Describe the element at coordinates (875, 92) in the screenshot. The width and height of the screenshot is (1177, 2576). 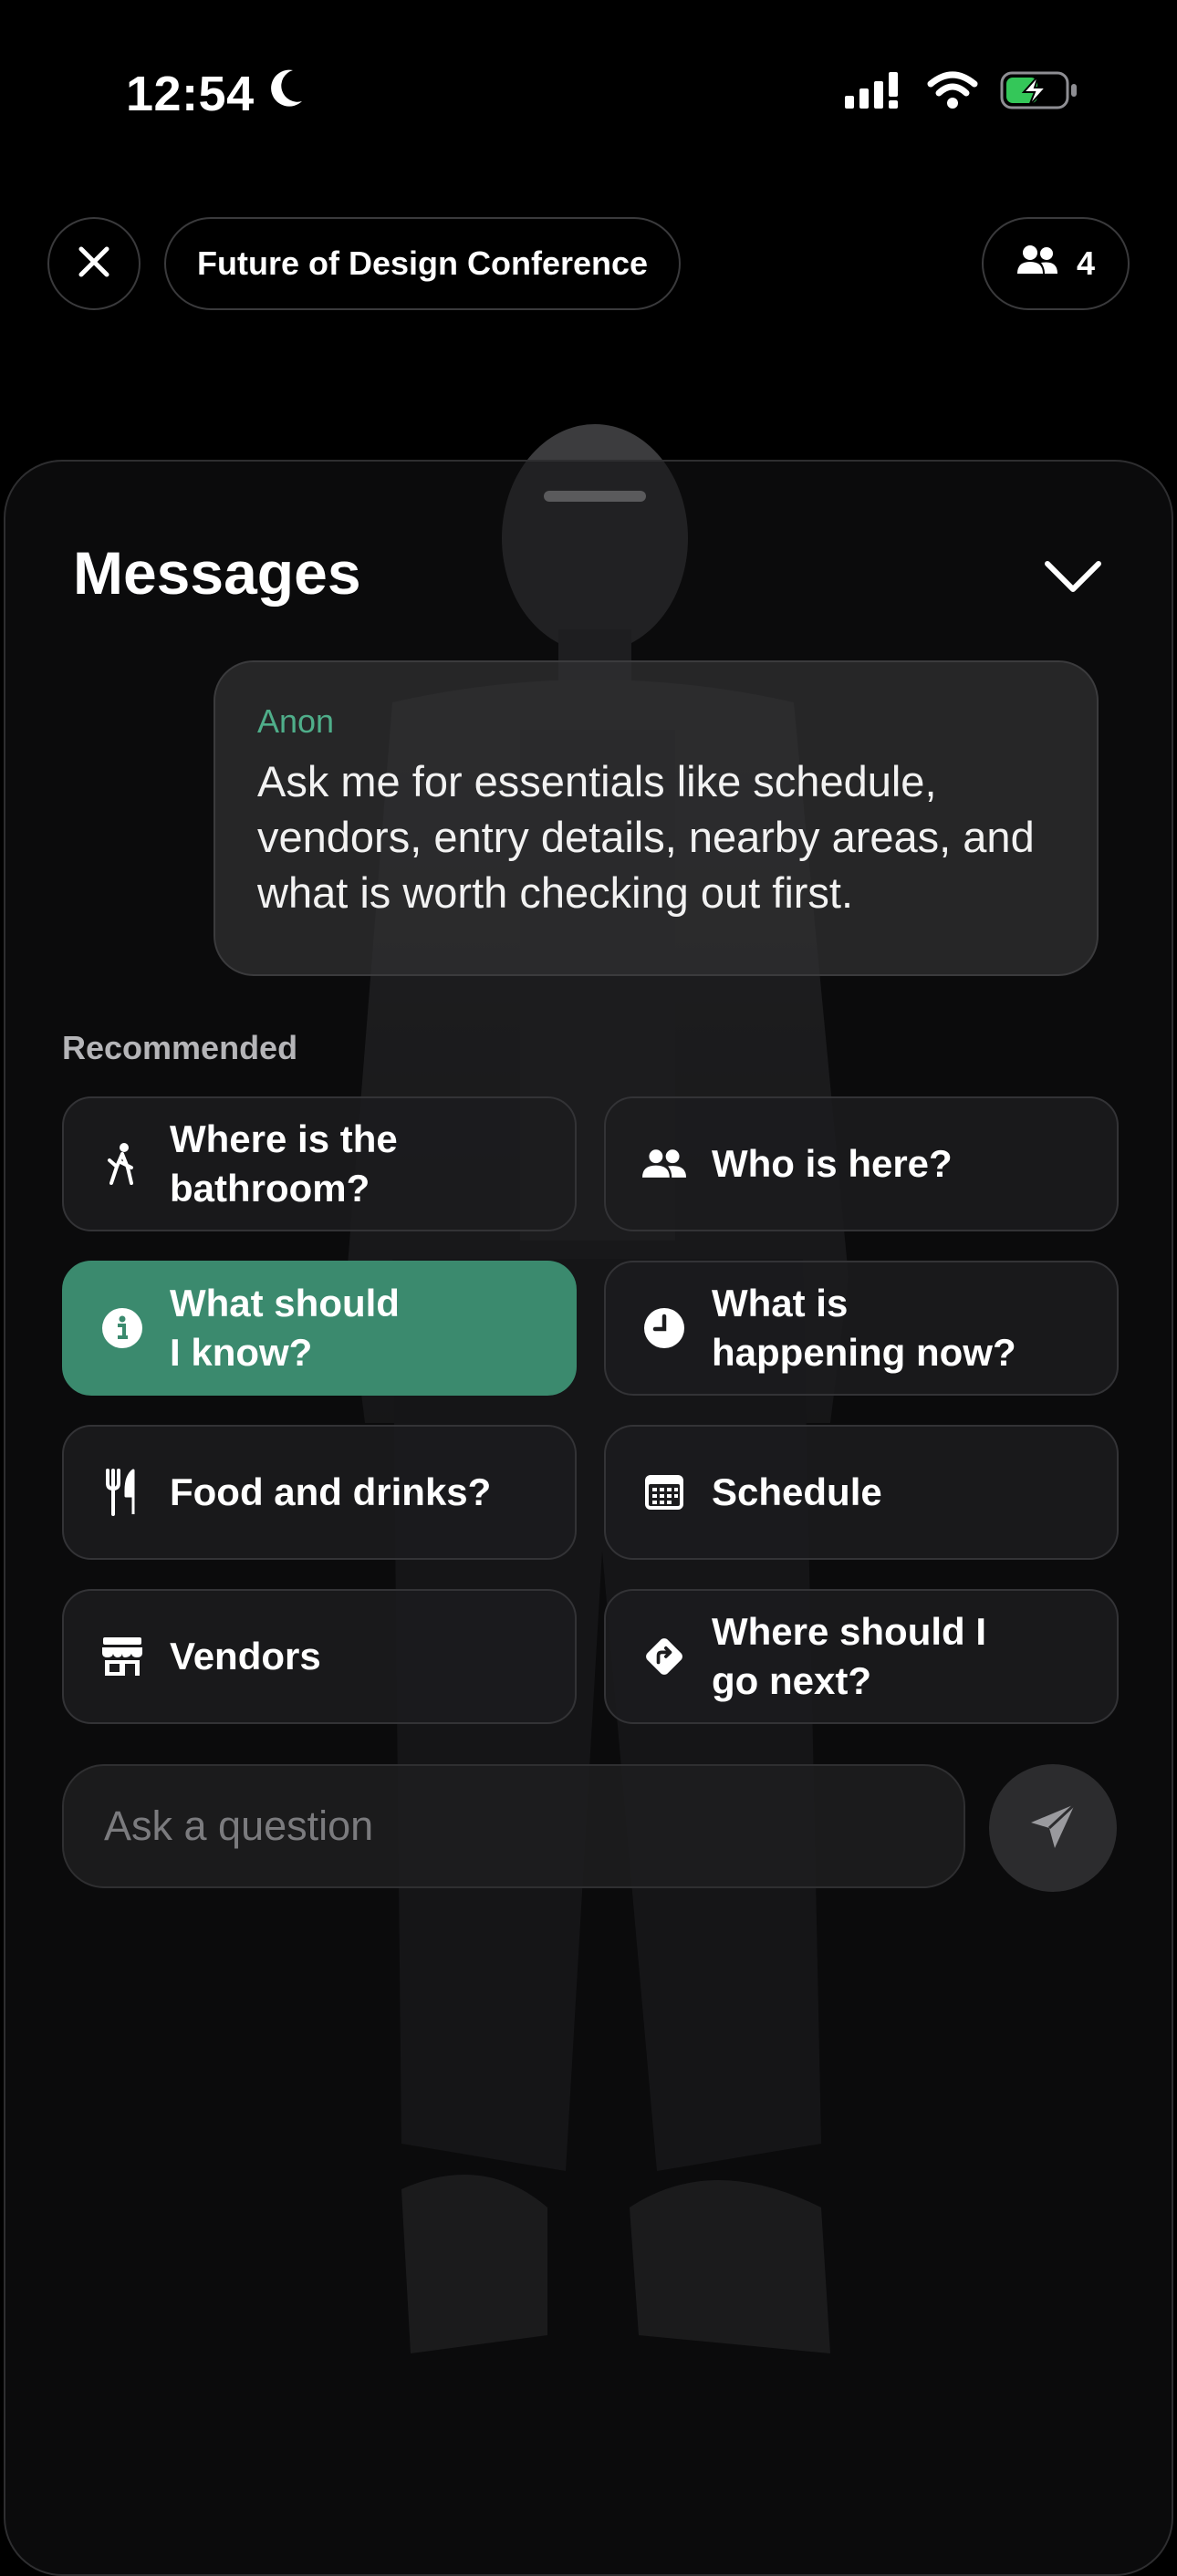
I see `cellular-signal-icon` at that location.